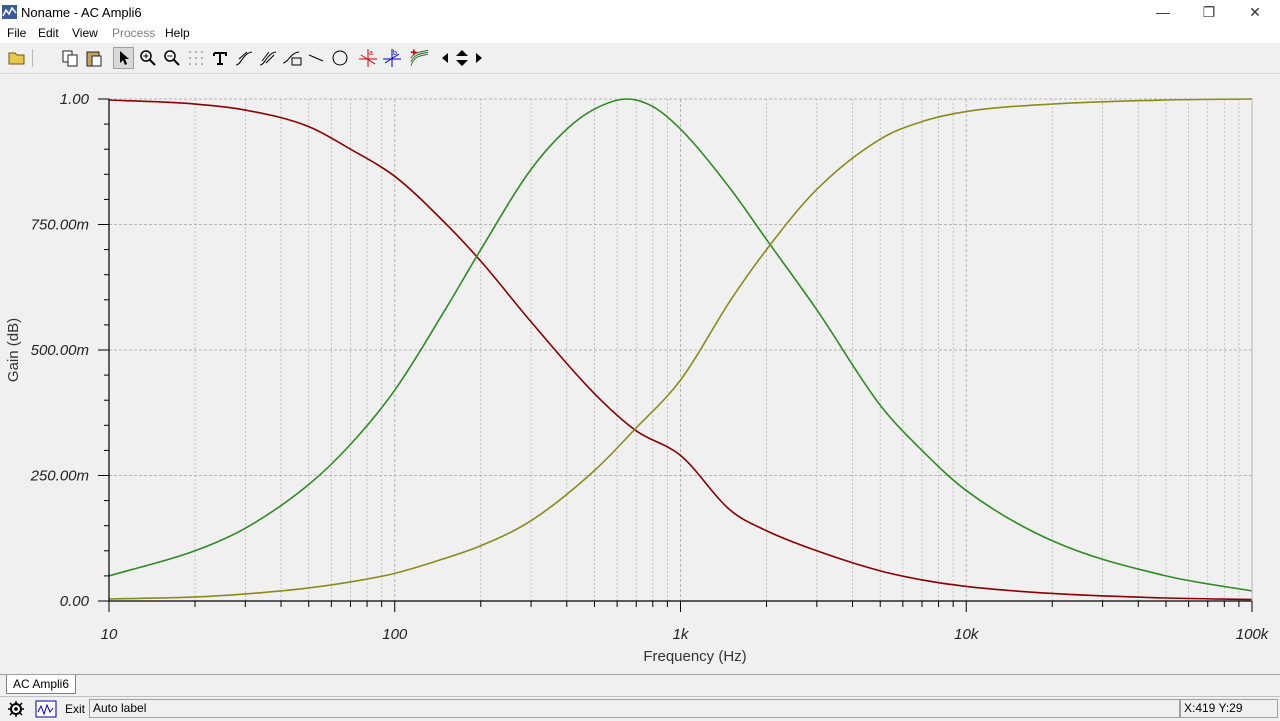  What do you see at coordinates (59, 476) in the screenshot?
I see `y-tick-label: 250.00m` at bounding box center [59, 476].